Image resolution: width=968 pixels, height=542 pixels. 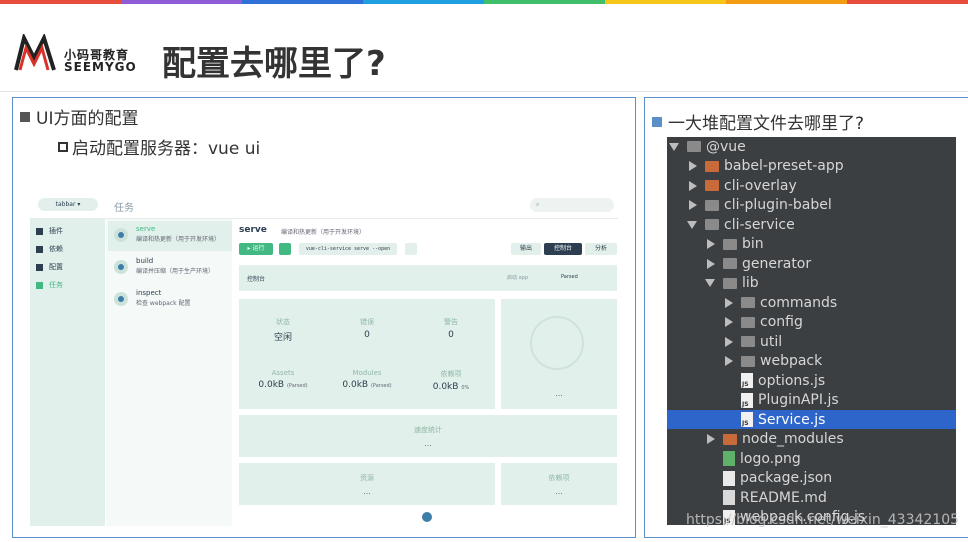 What do you see at coordinates (68, 204) in the screenshot?
I see `project-selector: tabbar ▾` at bounding box center [68, 204].